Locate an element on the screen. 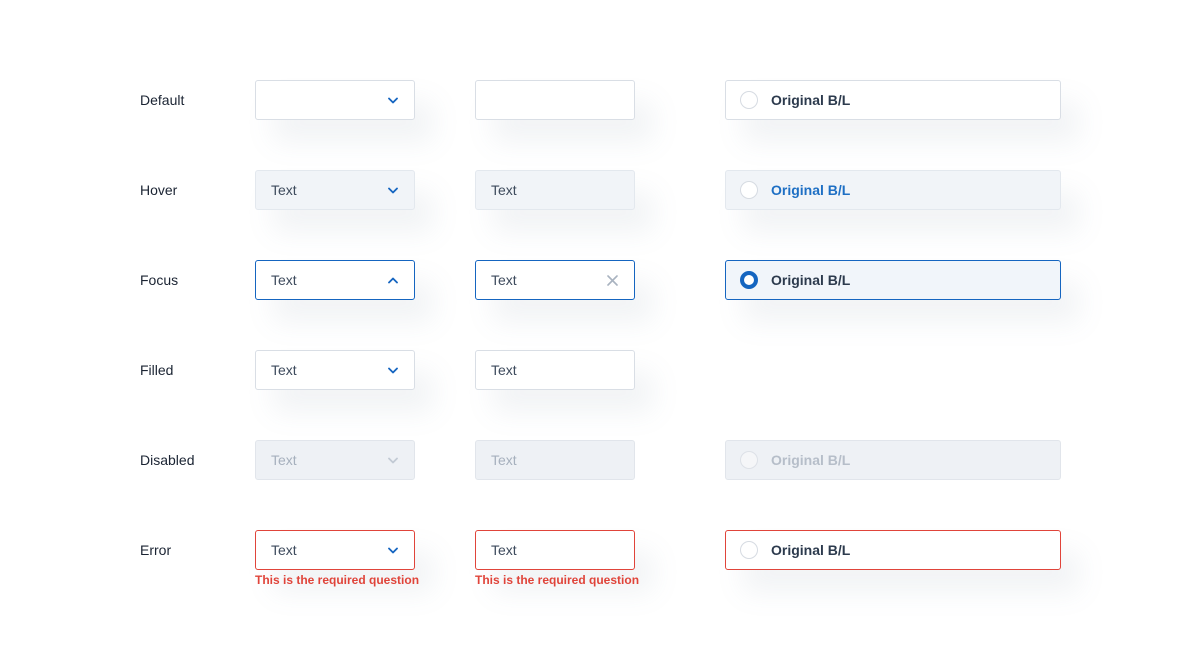 This screenshot has height=666, width=1200. row-label-hover: Hover is located at coordinates (159, 190).